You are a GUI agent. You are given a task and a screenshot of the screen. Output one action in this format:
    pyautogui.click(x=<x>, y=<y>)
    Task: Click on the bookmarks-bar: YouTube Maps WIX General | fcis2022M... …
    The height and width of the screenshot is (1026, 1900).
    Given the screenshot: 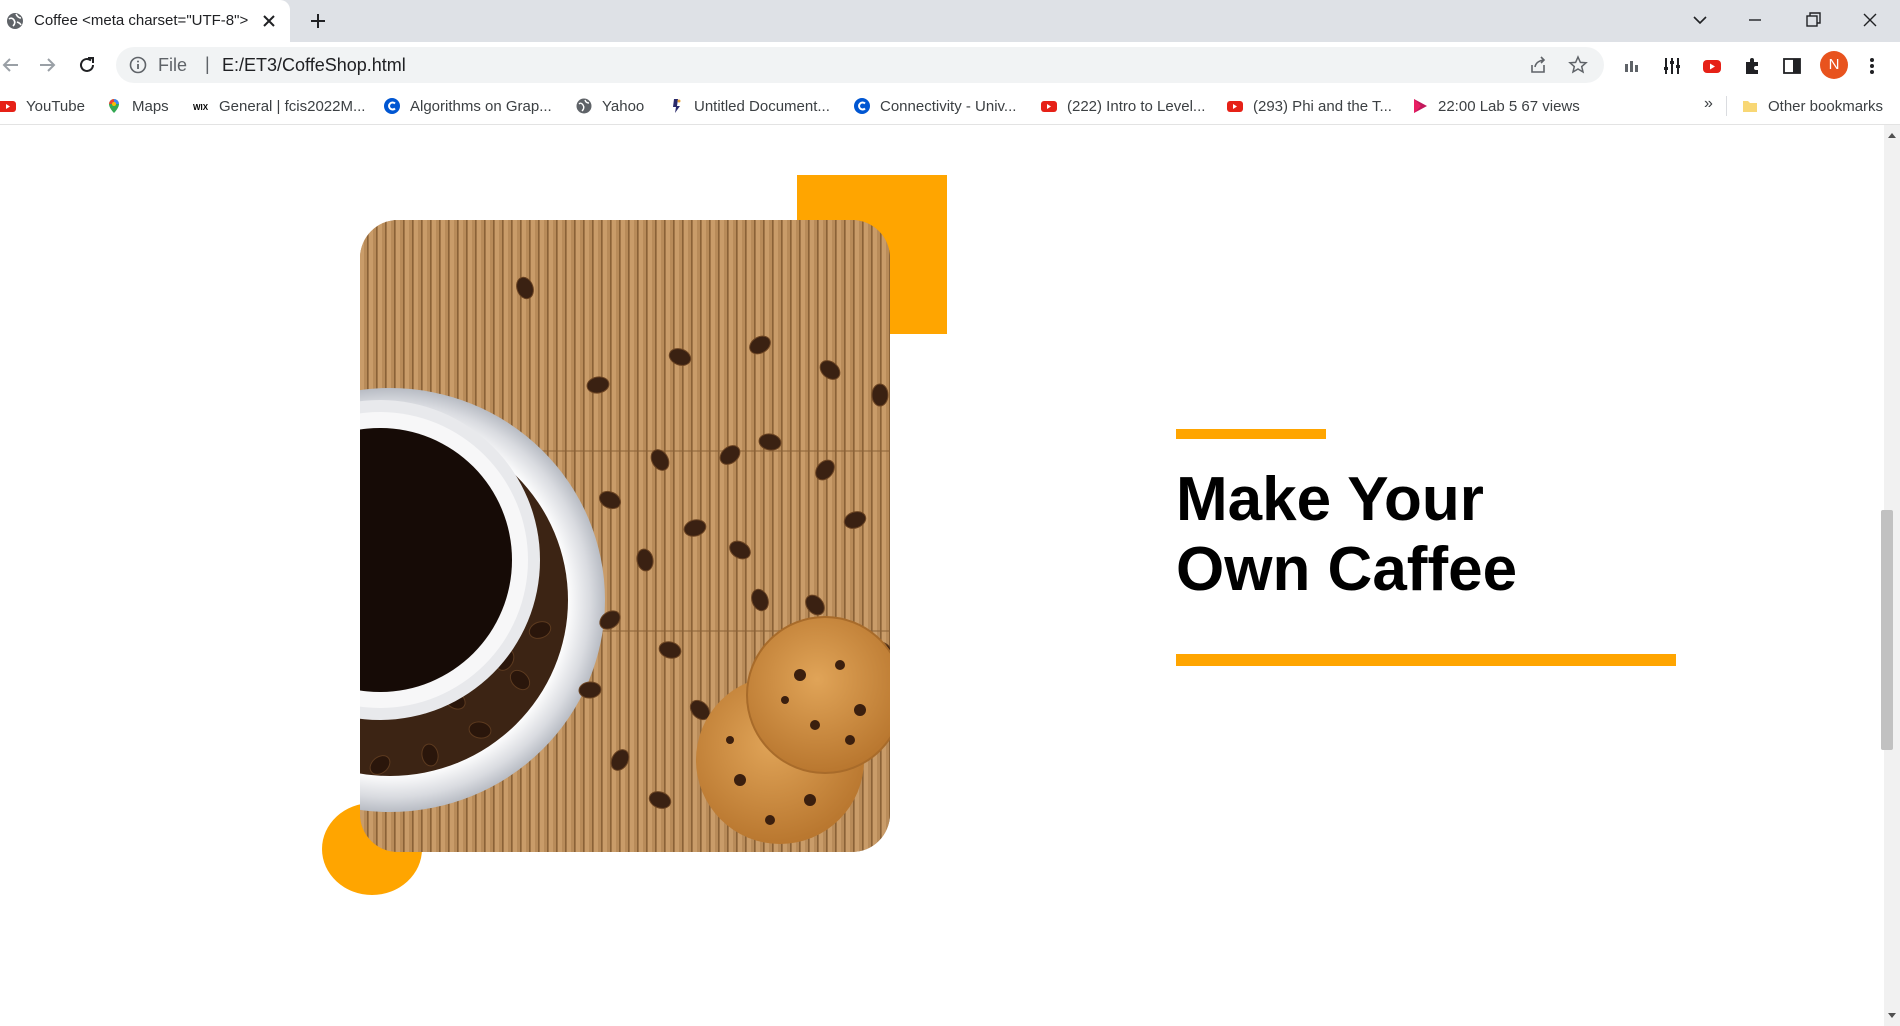 What is the action you would take?
    pyautogui.click(x=950, y=106)
    